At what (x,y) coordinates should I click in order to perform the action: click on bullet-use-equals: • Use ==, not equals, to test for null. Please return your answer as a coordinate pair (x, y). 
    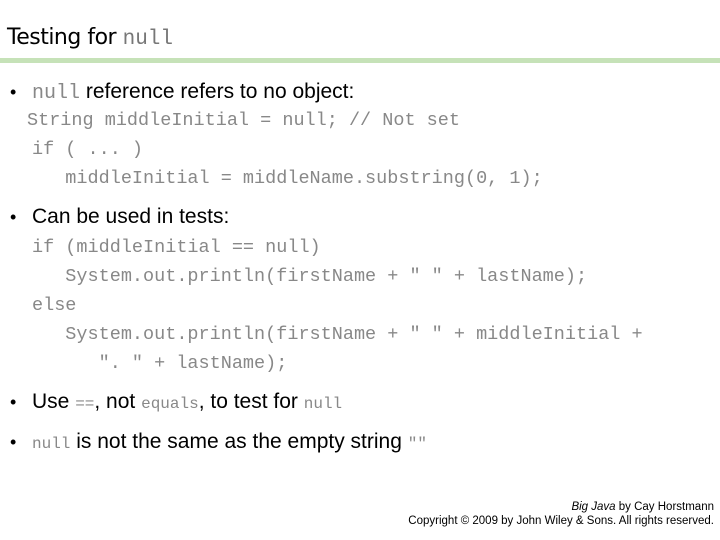
    Looking at the image, I should click on (176, 402).